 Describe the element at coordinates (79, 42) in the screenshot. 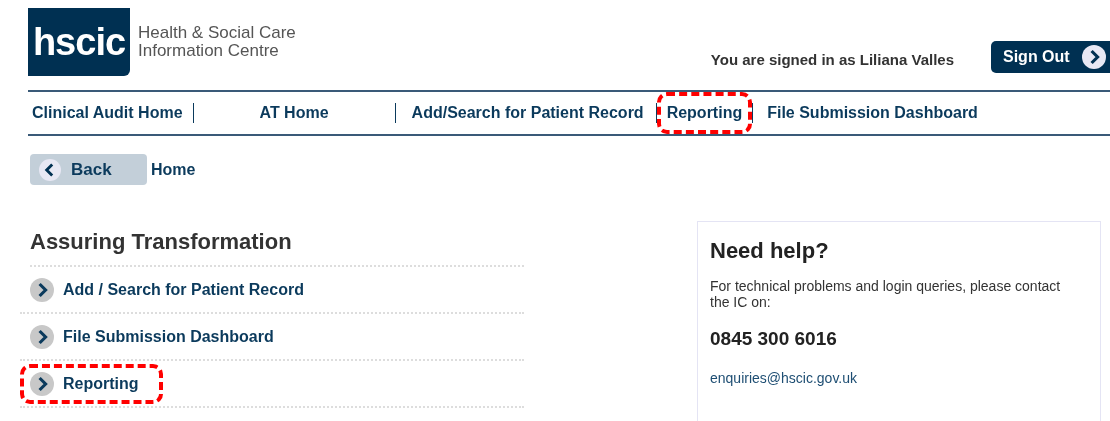

I see `logo-mark: hscic` at that location.